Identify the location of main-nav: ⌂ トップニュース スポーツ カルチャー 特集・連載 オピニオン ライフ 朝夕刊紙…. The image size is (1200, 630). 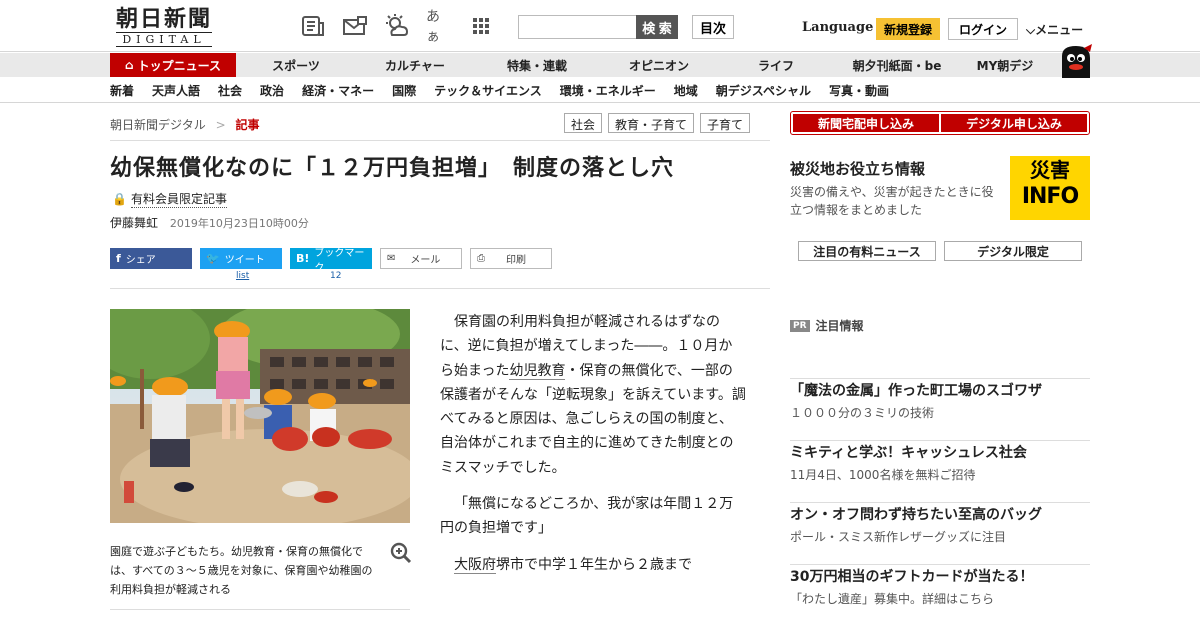
(600, 65).